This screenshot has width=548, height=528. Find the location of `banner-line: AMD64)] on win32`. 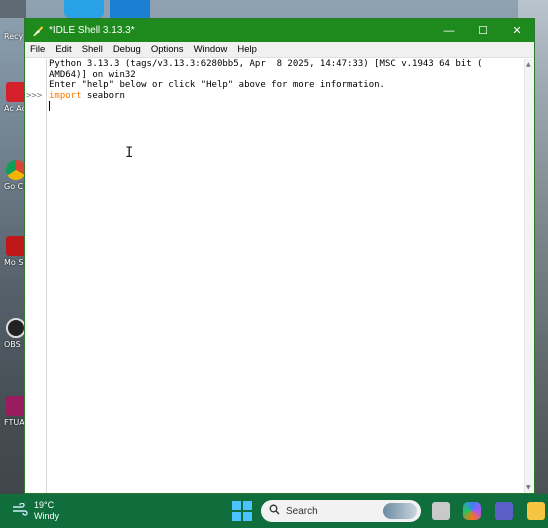

banner-line: AMD64)] on win32 is located at coordinates (92, 74).